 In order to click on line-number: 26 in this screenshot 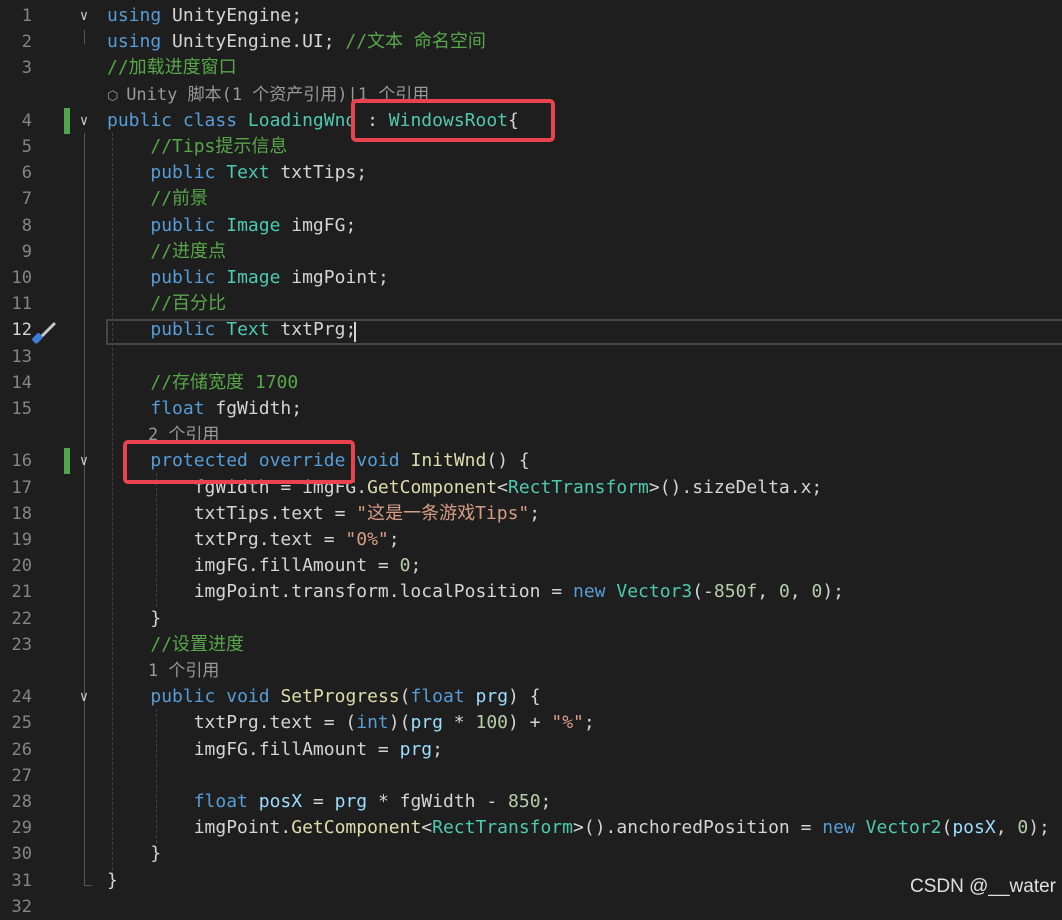, I will do `click(21, 749)`.